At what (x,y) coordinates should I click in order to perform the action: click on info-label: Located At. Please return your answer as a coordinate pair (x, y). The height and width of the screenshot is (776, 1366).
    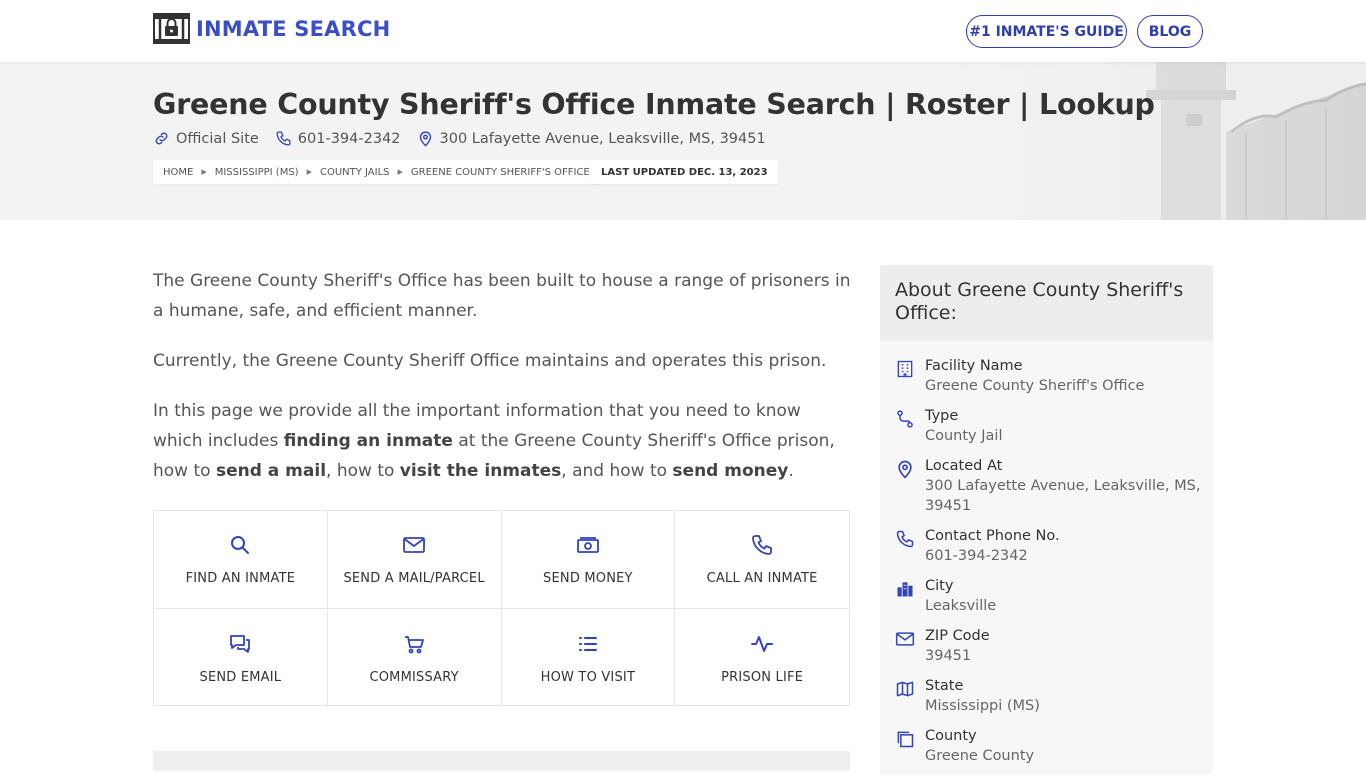
    Looking at the image, I should click on (964, 466).